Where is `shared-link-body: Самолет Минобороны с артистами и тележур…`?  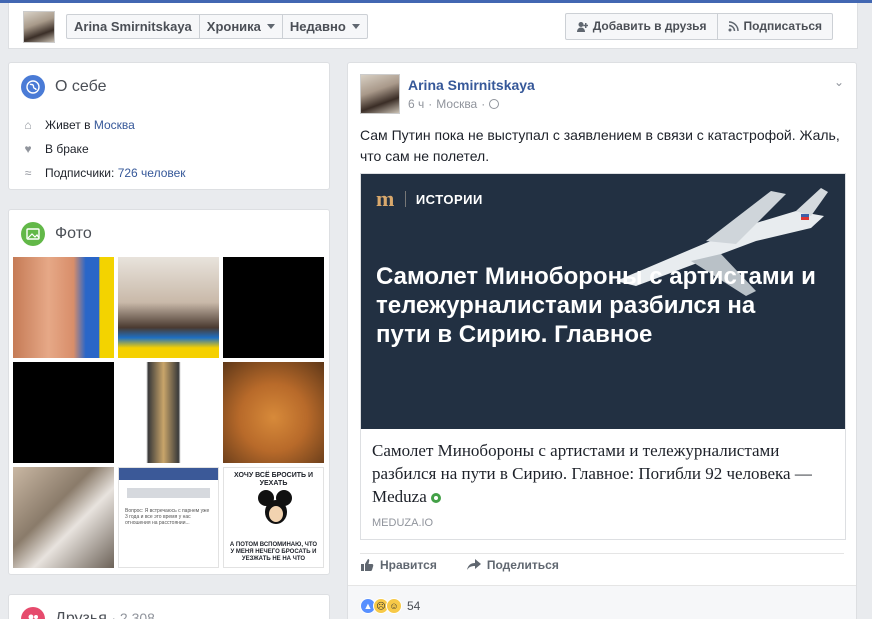 shared-link-body: Самолет Минобороны с артистами и тележур… is located at coordinates (603, 484).